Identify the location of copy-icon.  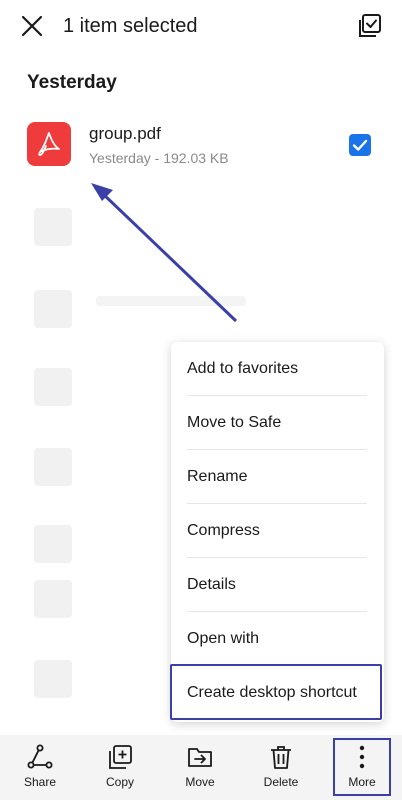
(120, 757).